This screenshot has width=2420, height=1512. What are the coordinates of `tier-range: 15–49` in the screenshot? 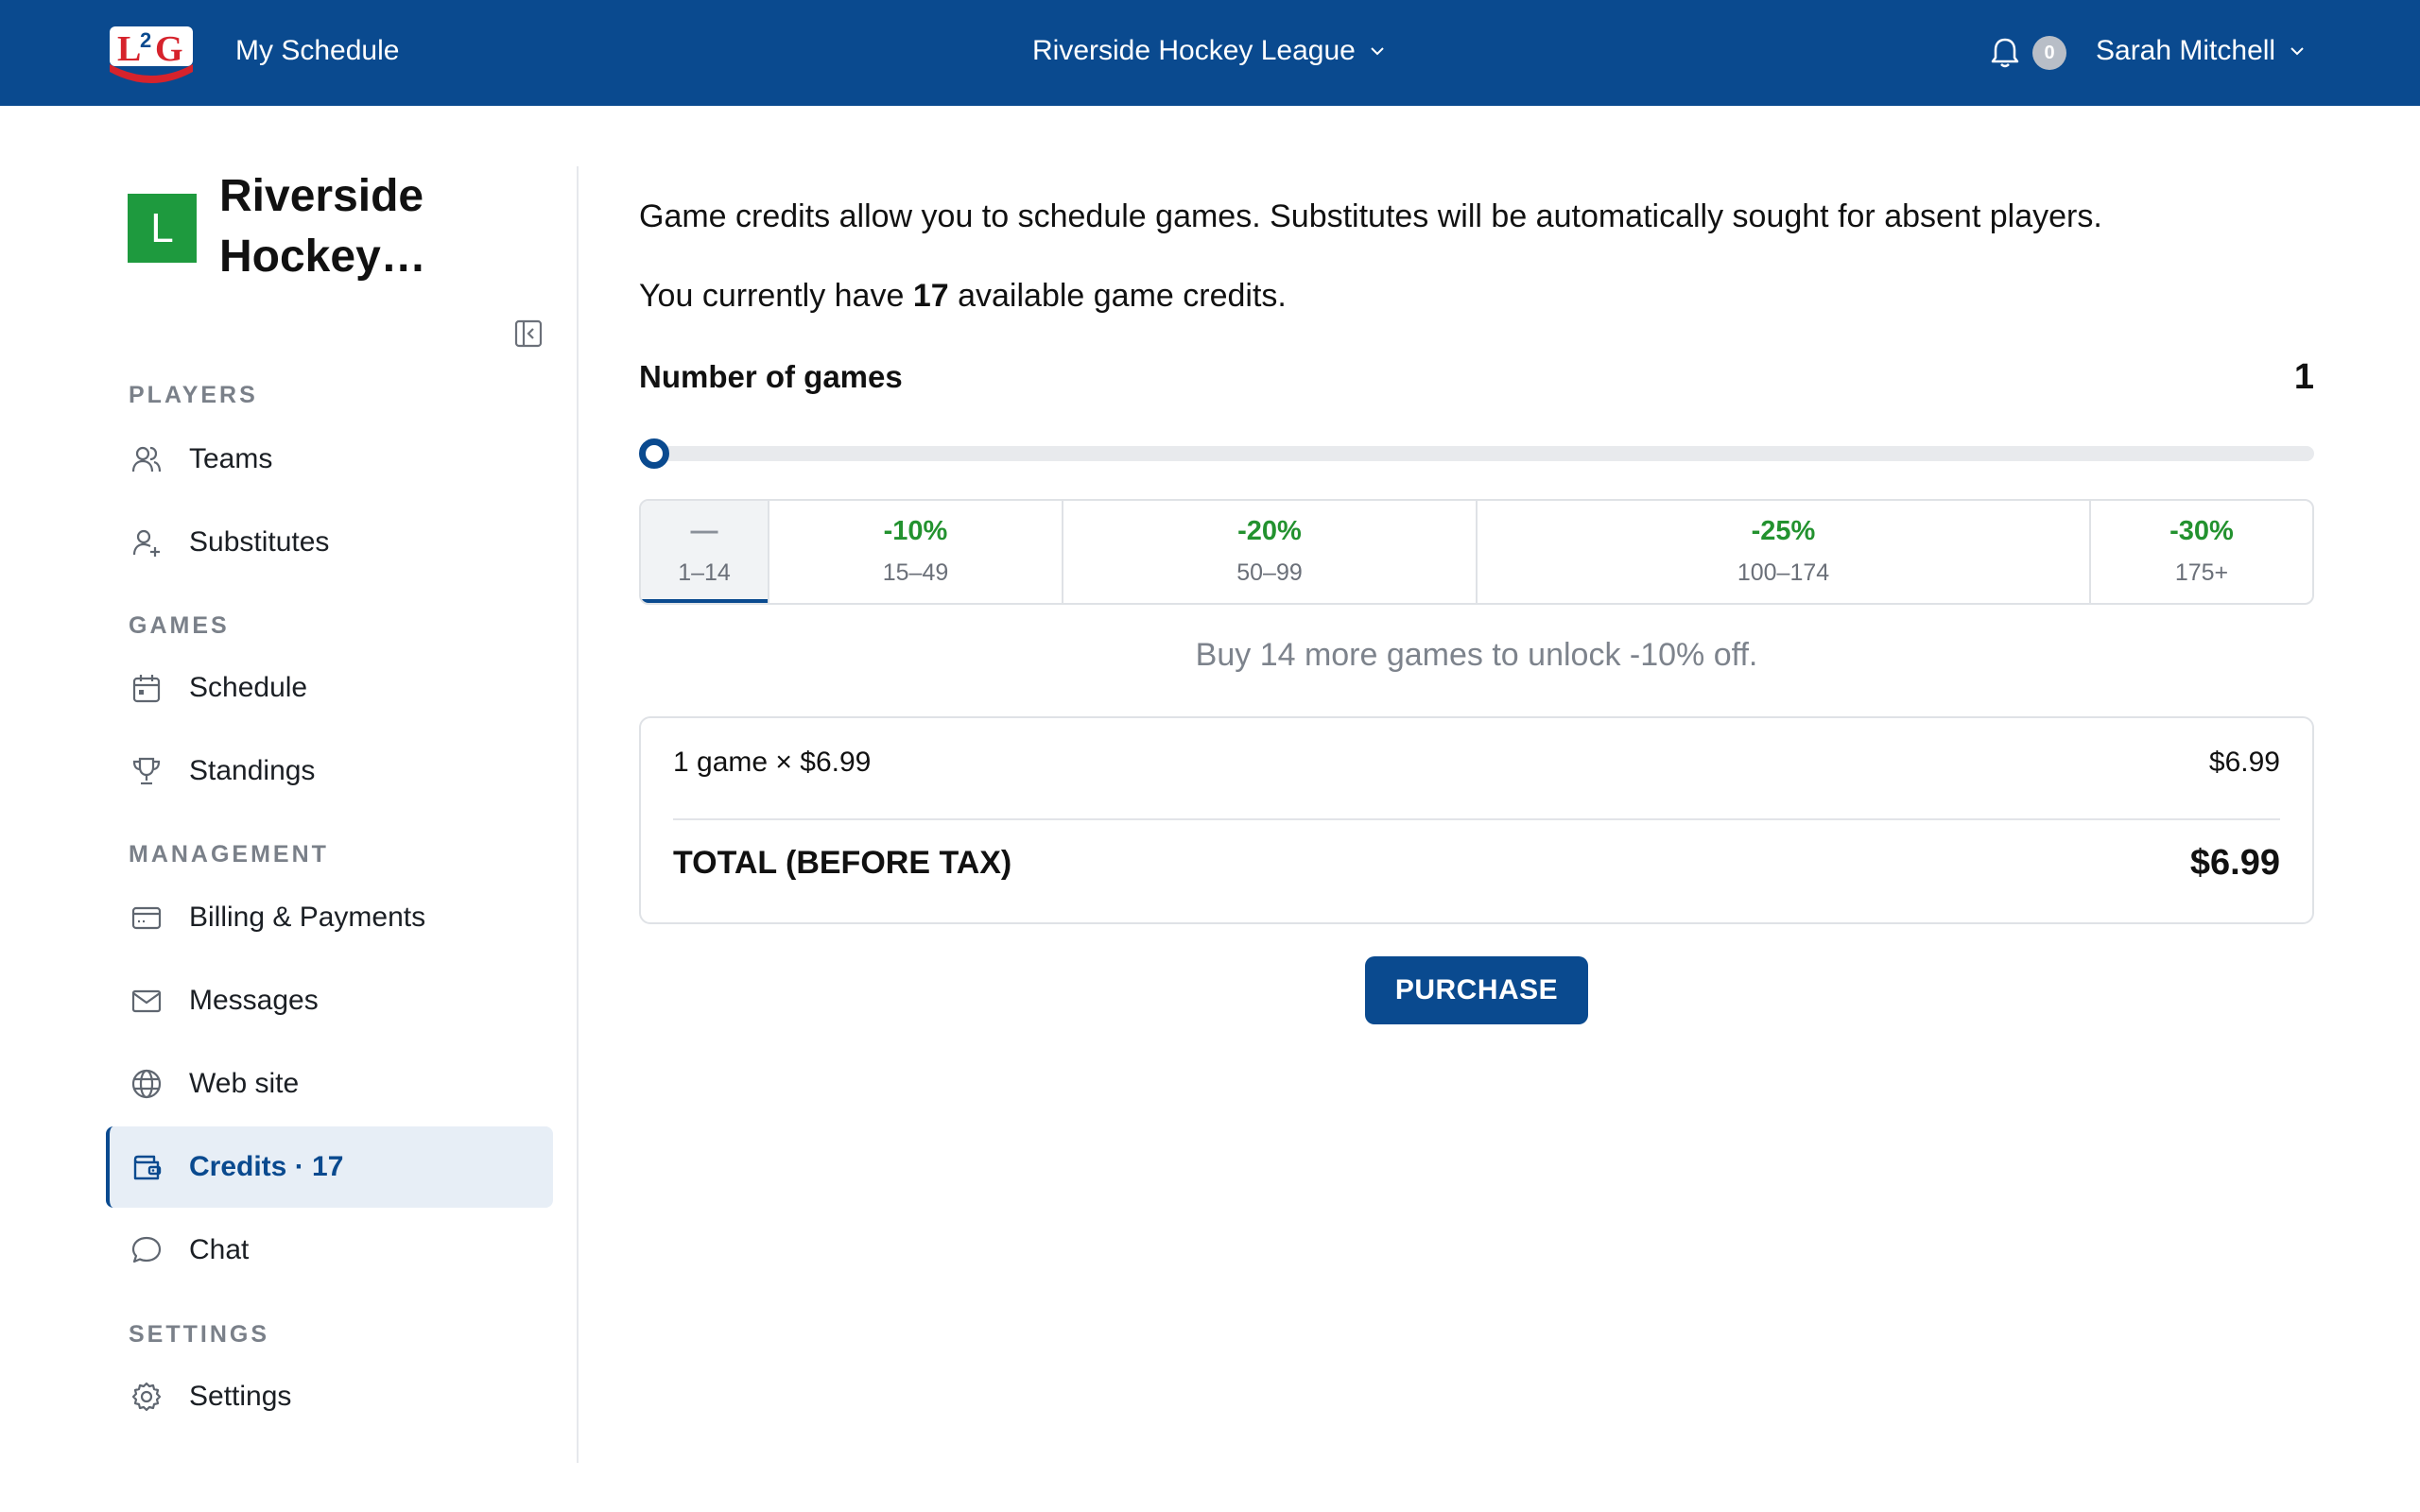 It's located at (915, 572).